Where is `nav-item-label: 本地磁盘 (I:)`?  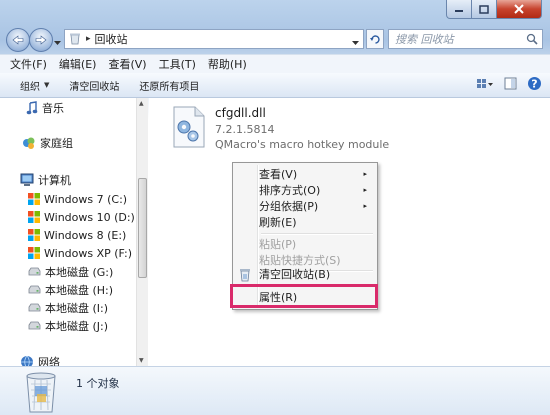
nav-item-label: 本地磁盘 (I:) is located at coordinates (77, 308).